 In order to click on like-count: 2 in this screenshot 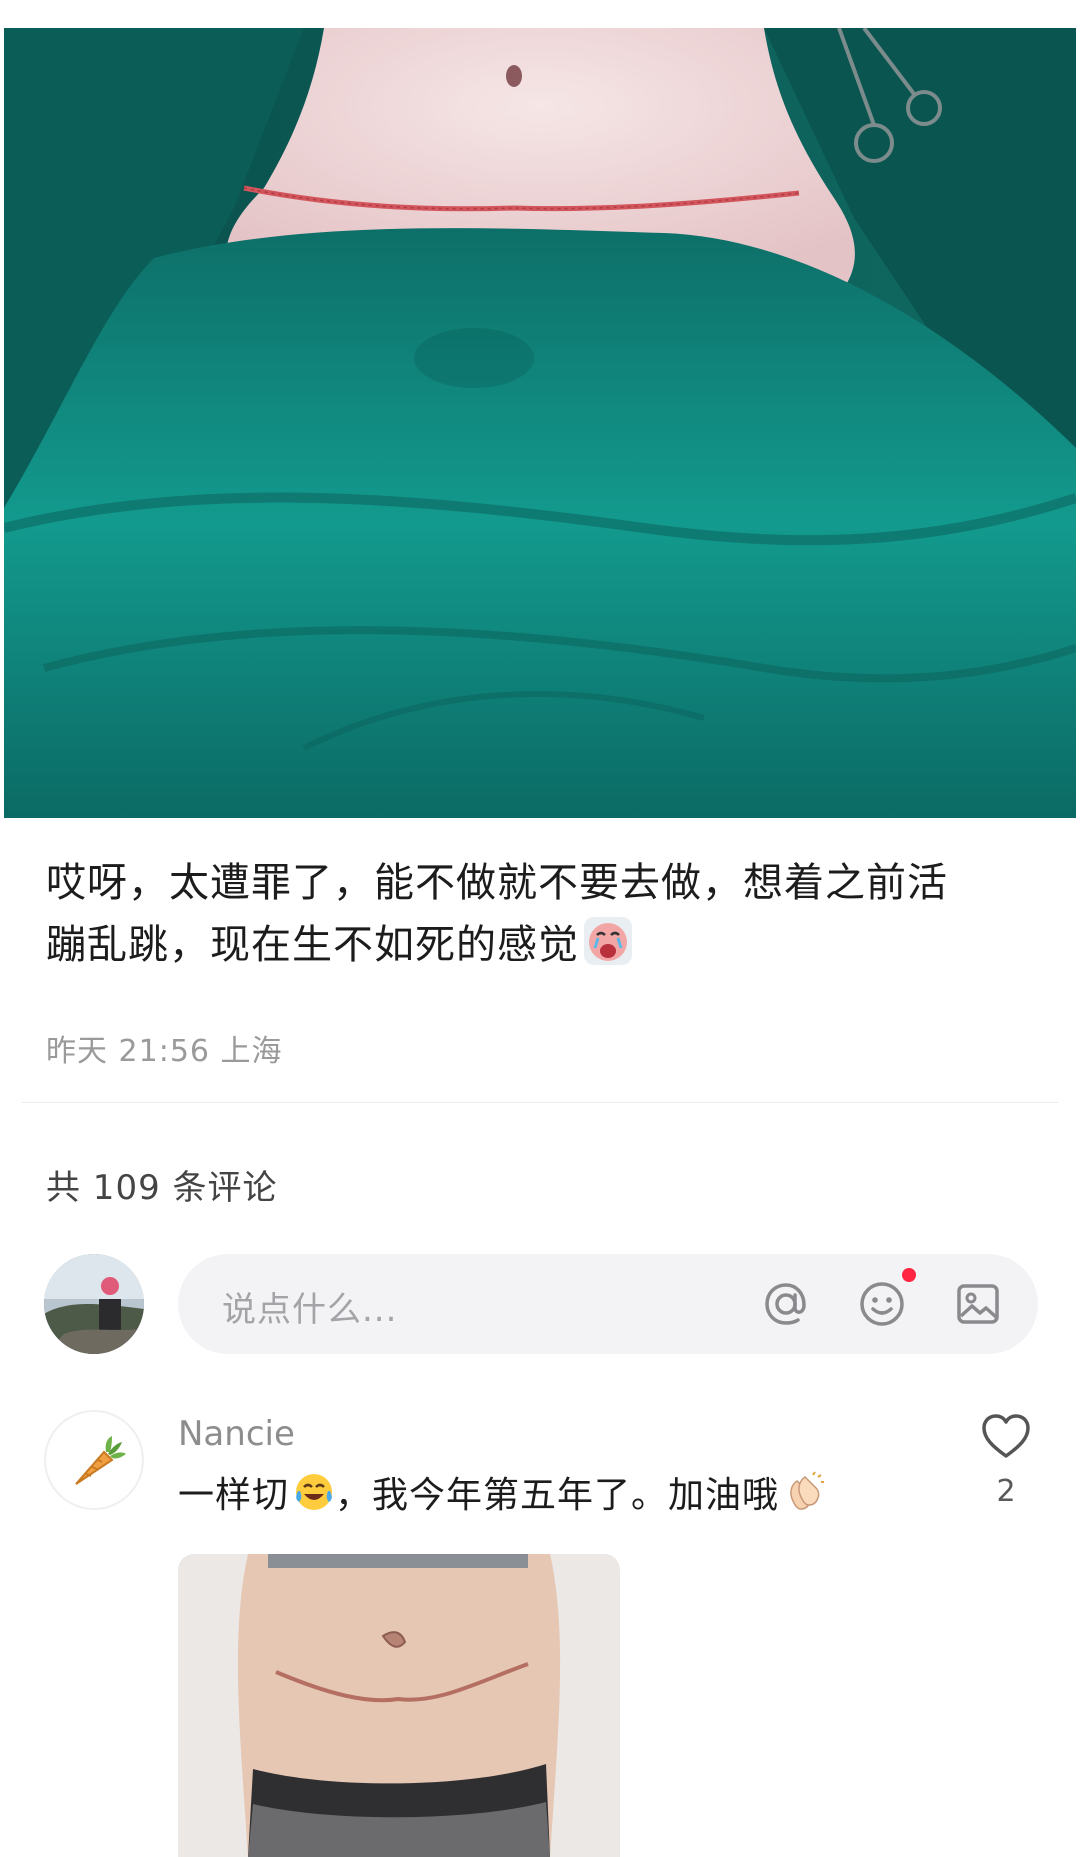, I will do `click(1006, 1491)`.